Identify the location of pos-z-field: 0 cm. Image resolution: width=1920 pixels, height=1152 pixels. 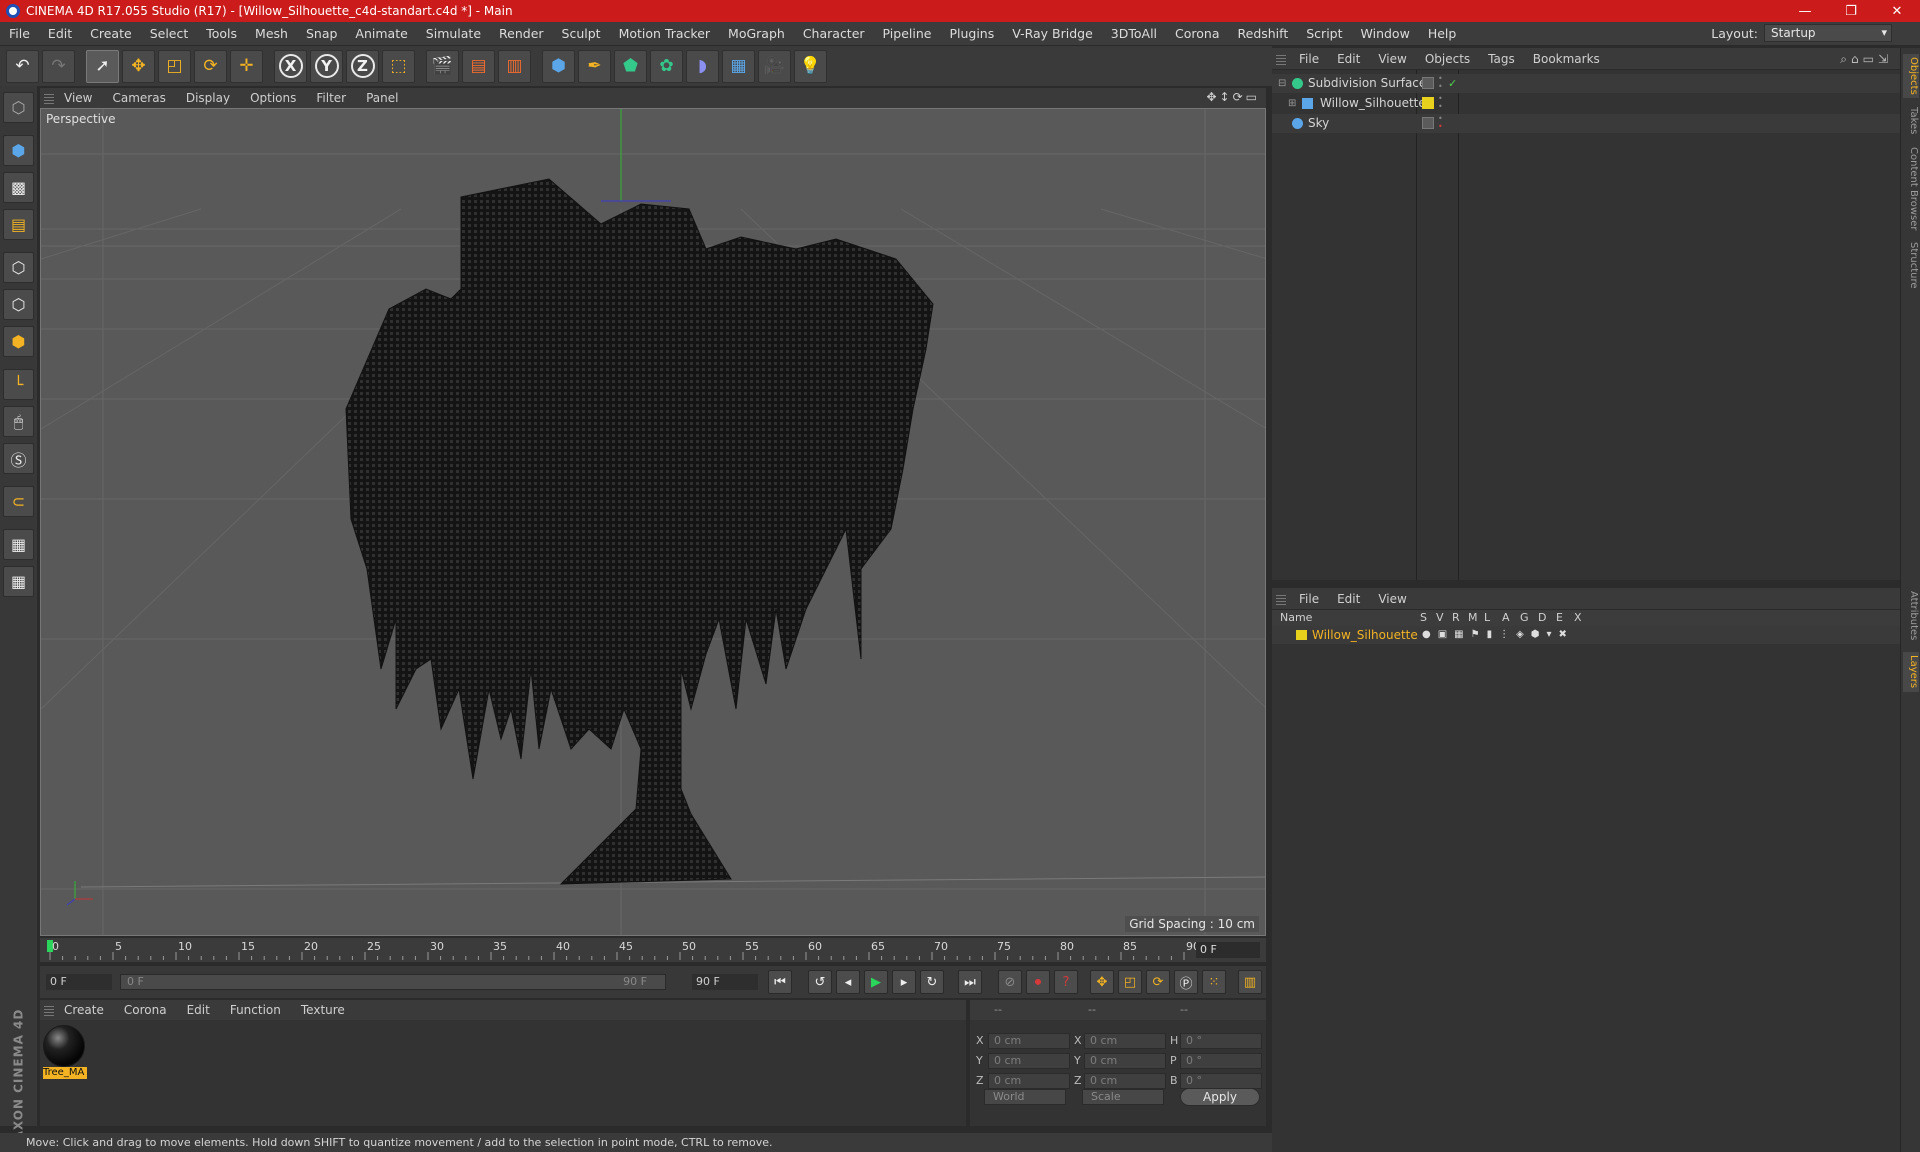
(1029, 1081).